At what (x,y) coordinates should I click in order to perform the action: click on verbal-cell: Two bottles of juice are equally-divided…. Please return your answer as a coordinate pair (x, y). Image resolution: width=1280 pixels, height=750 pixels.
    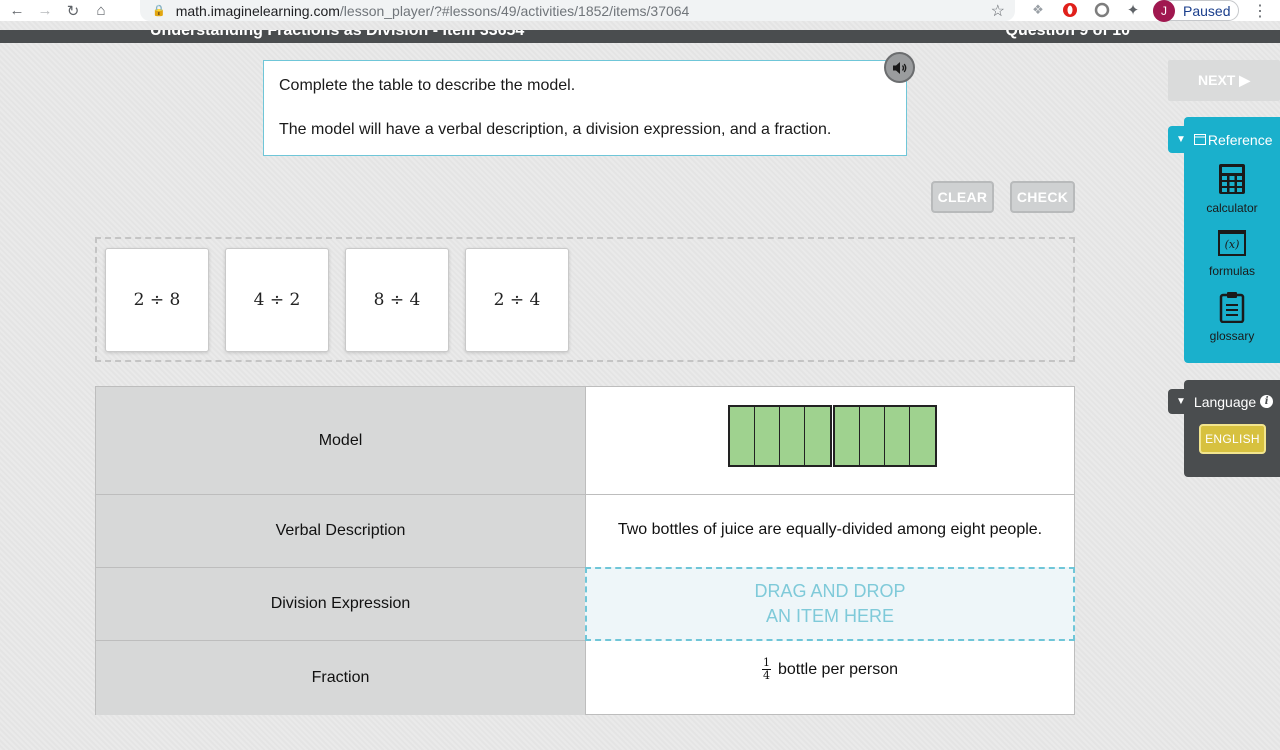
    Looking at the image, I should click on (830, 531).